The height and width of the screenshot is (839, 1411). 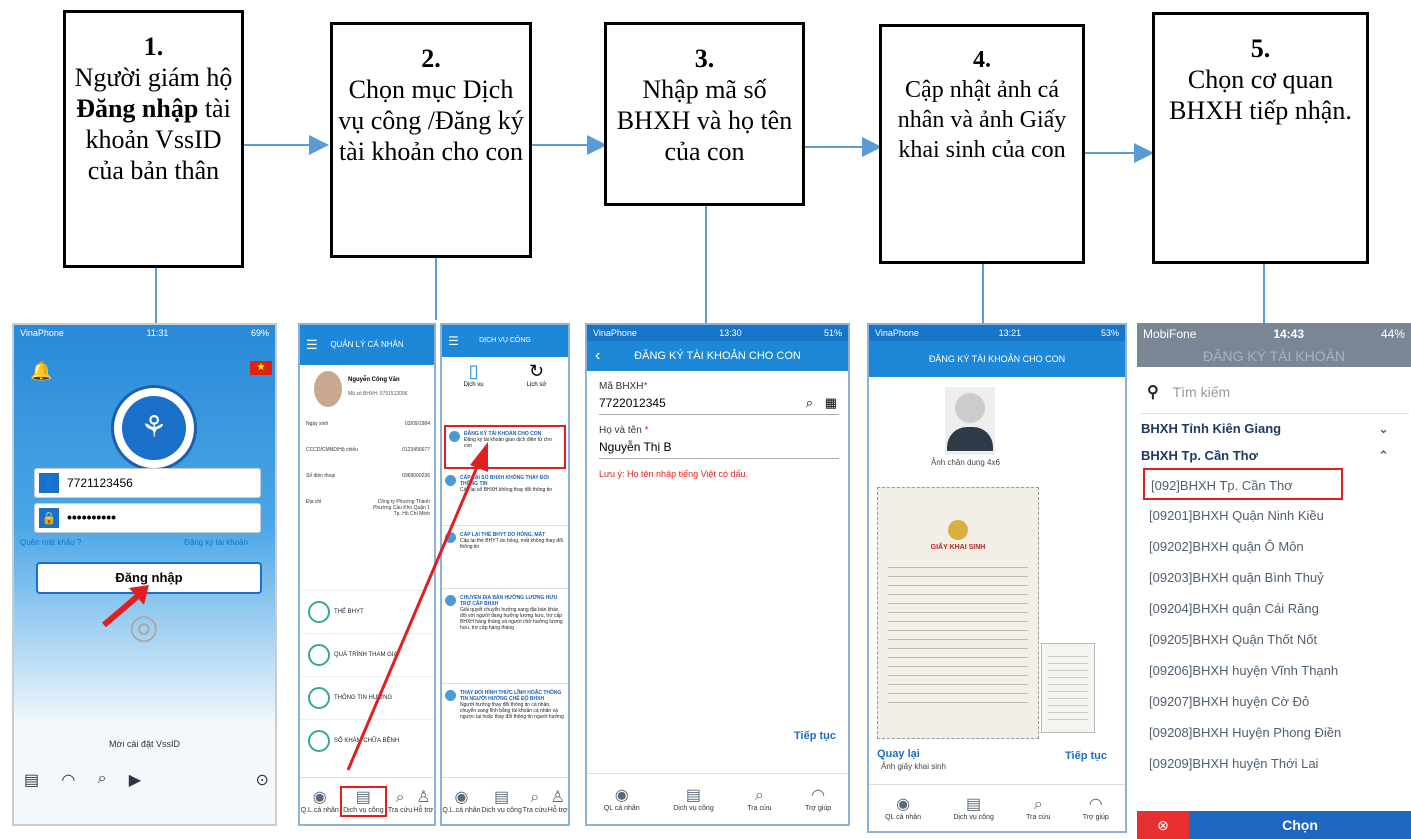 What do you see at coordinates (1275, 608) in the screenshot?
I see `agency-item: [09204]BHXH quận Cái Răng` at bounding box center [1275, 608].